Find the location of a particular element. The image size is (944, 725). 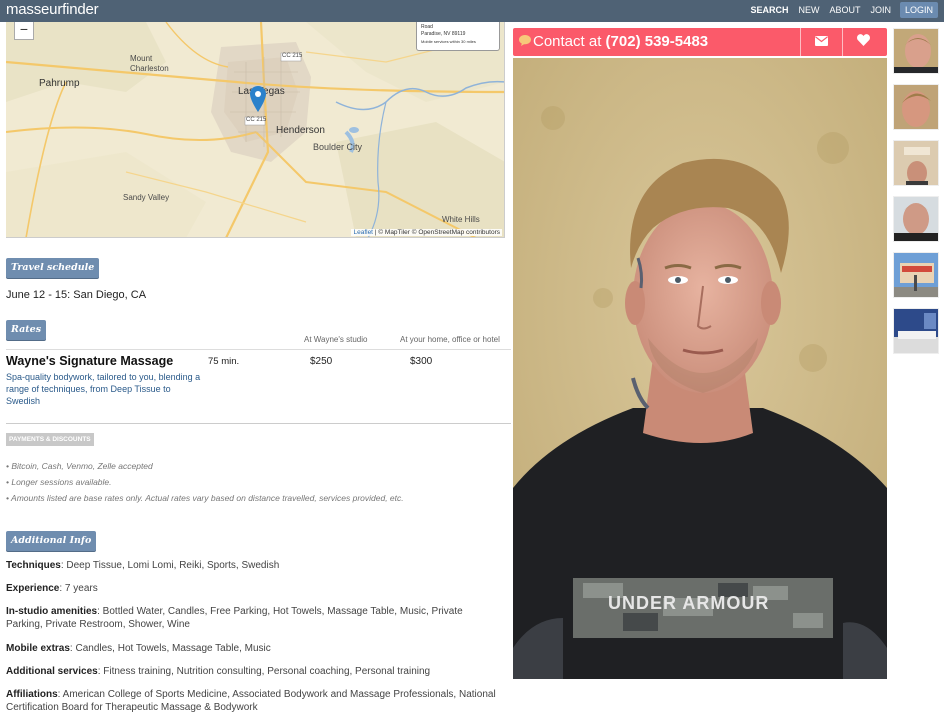

payments-heading: PAYMENTS & DISCOUNTS is located at coordinates (50, 439).